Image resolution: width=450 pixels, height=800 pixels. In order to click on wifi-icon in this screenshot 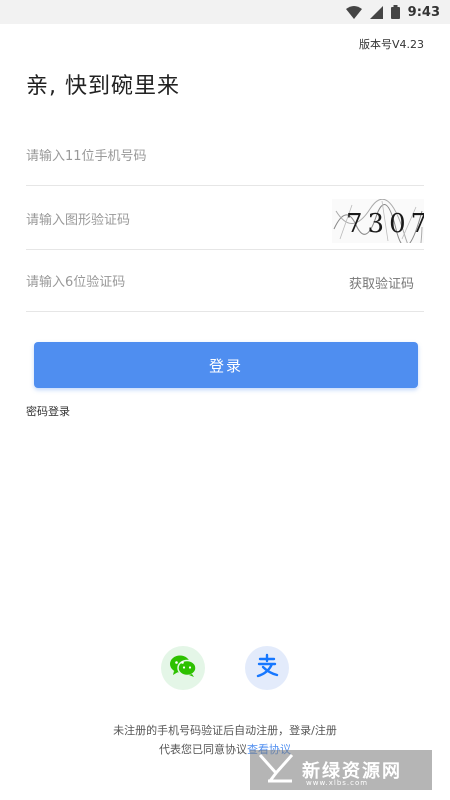, I will do `click(353, 12)`.